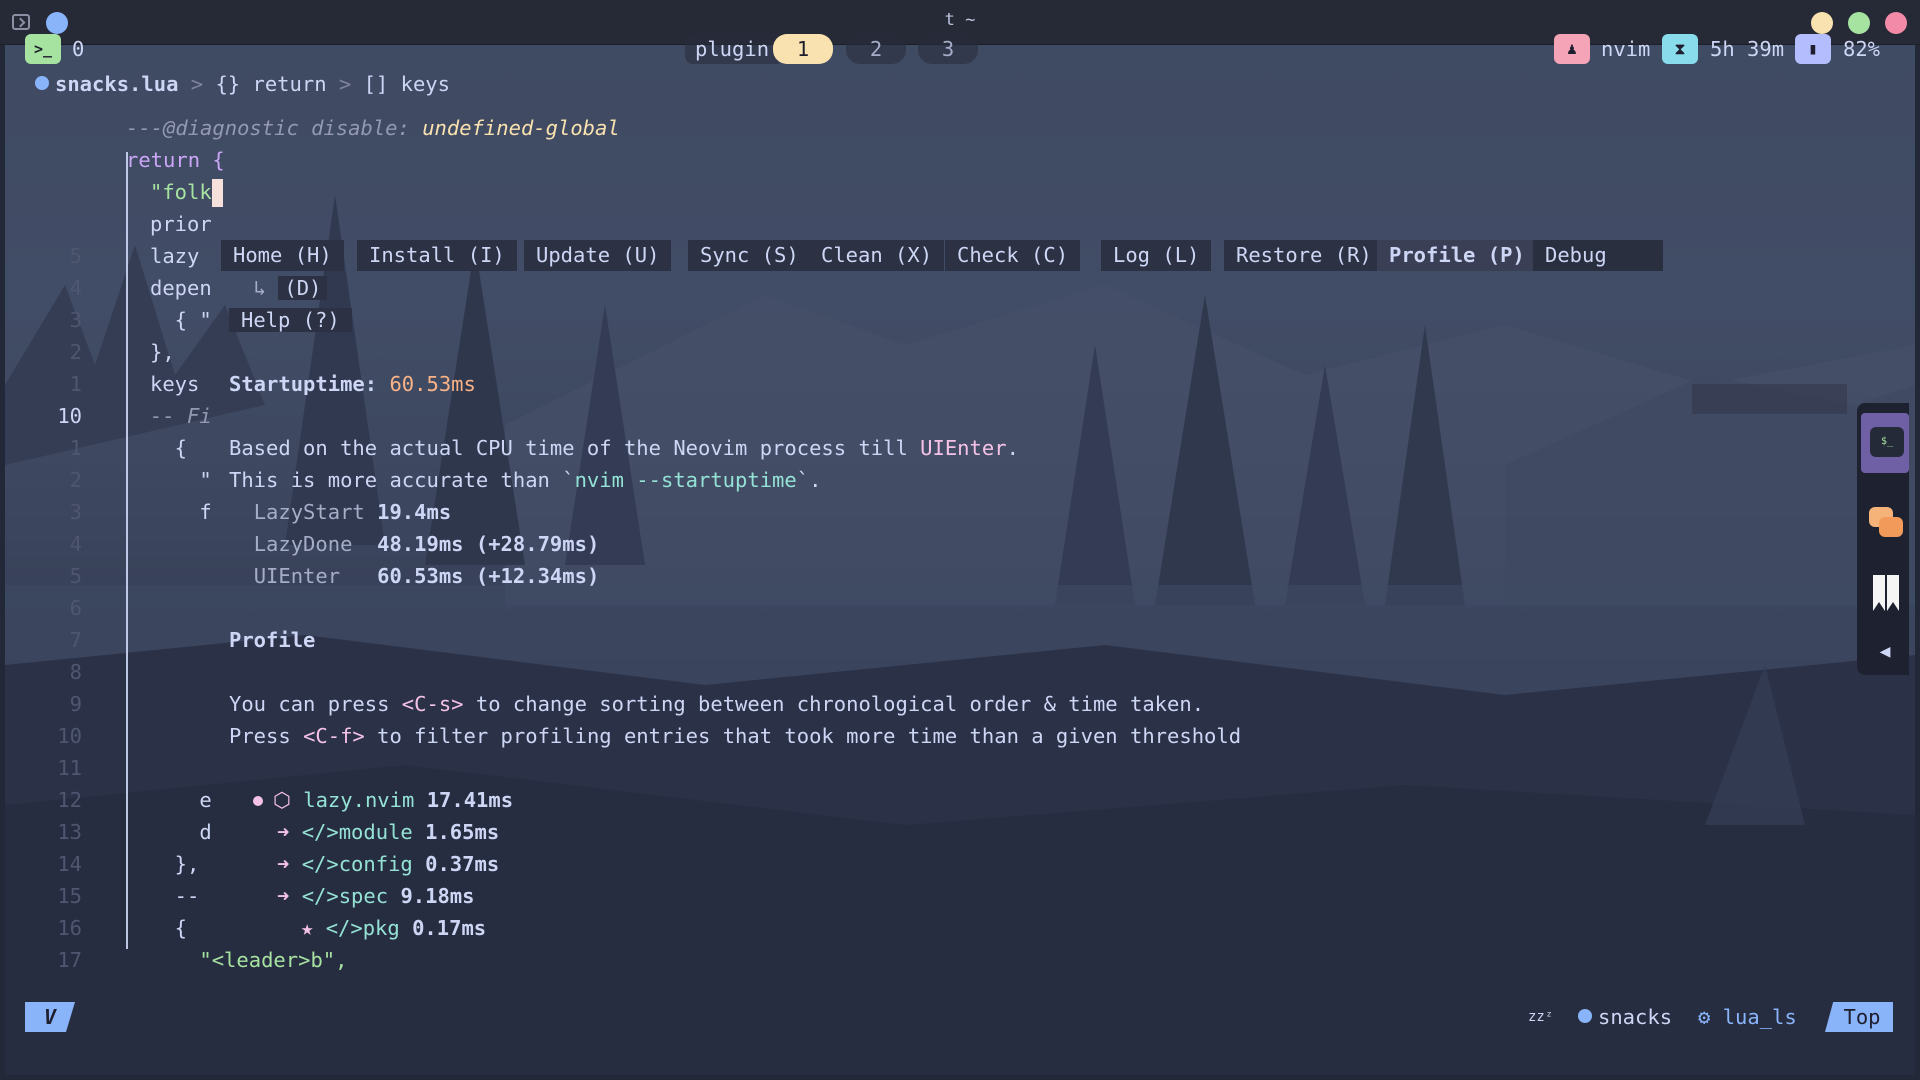  I want to click on line-number: 17, so click(69, 960).